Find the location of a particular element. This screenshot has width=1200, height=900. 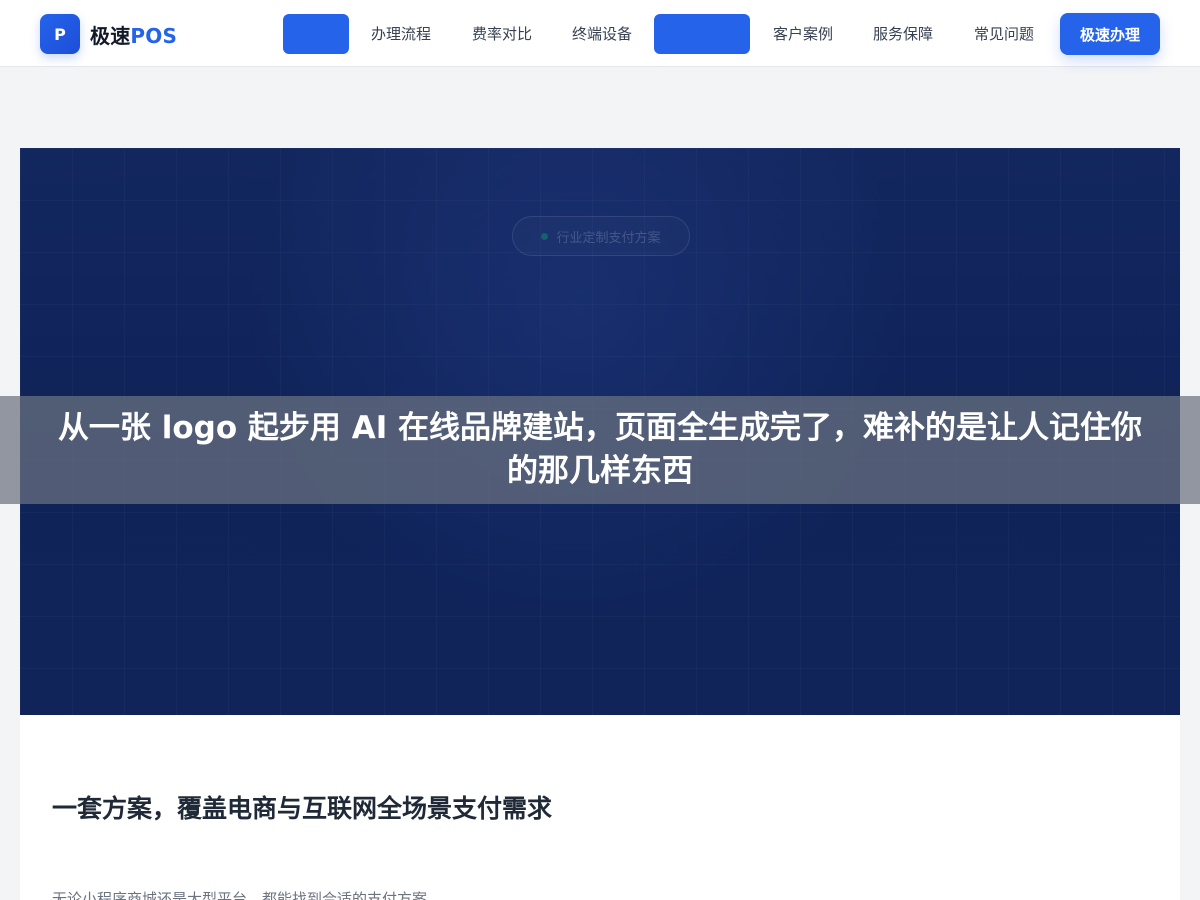

main-navigation: 办理流程 费率对比 终端设备 客户案例 服务保障 常见问题 极速办理 is located at coordinates (600, 33).